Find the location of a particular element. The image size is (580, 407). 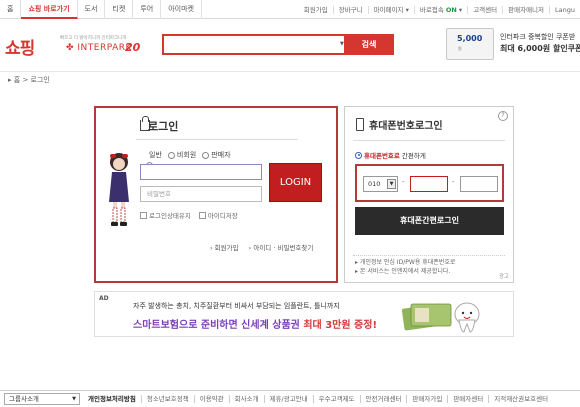

tab-home: 홈 is located at coordinates (11, 9).